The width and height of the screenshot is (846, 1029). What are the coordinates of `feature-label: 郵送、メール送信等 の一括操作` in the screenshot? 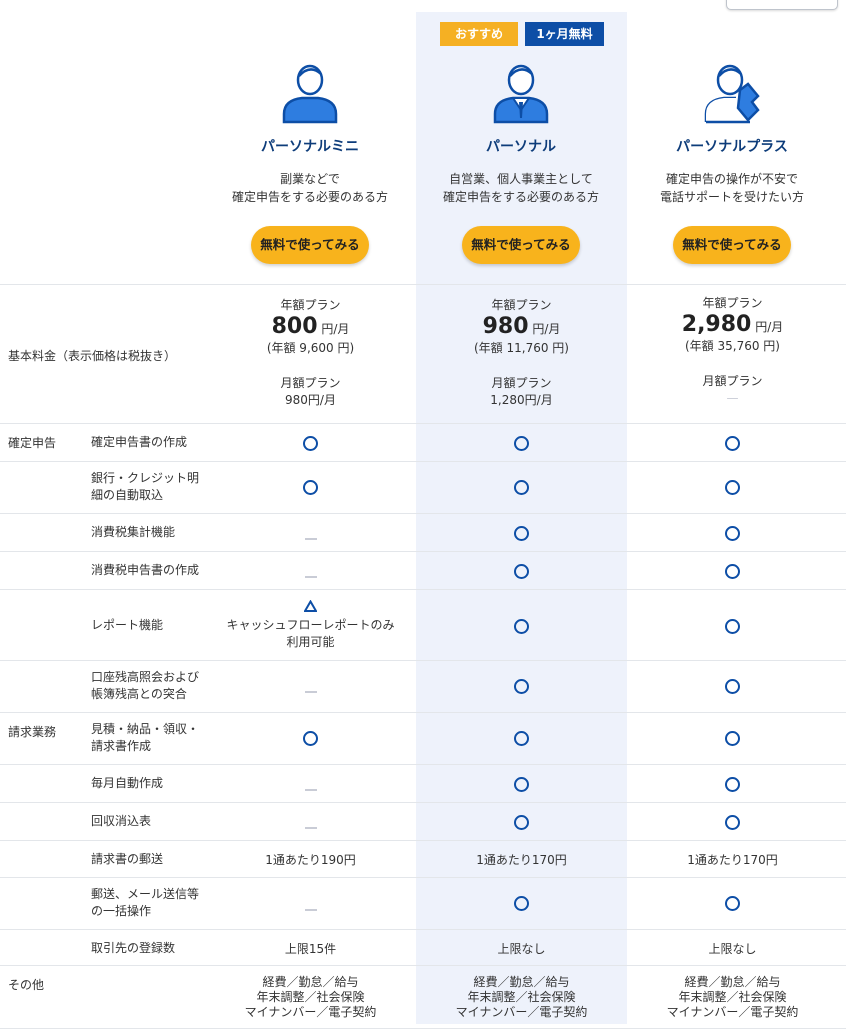 It's located at (145, 902).